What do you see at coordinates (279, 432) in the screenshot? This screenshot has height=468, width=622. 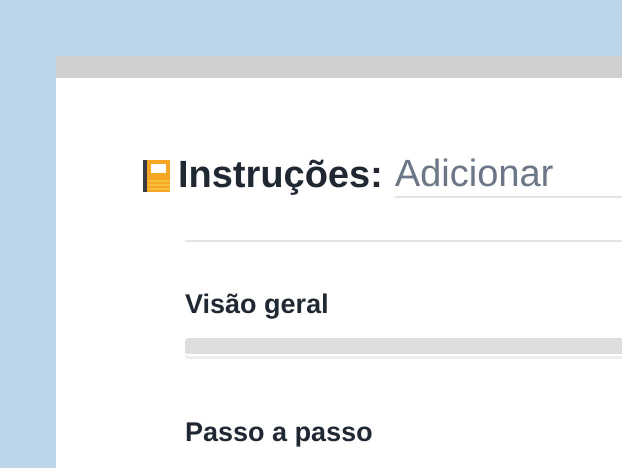 I see `section-heading: Passo a passo` at bounding box center [279, 432].